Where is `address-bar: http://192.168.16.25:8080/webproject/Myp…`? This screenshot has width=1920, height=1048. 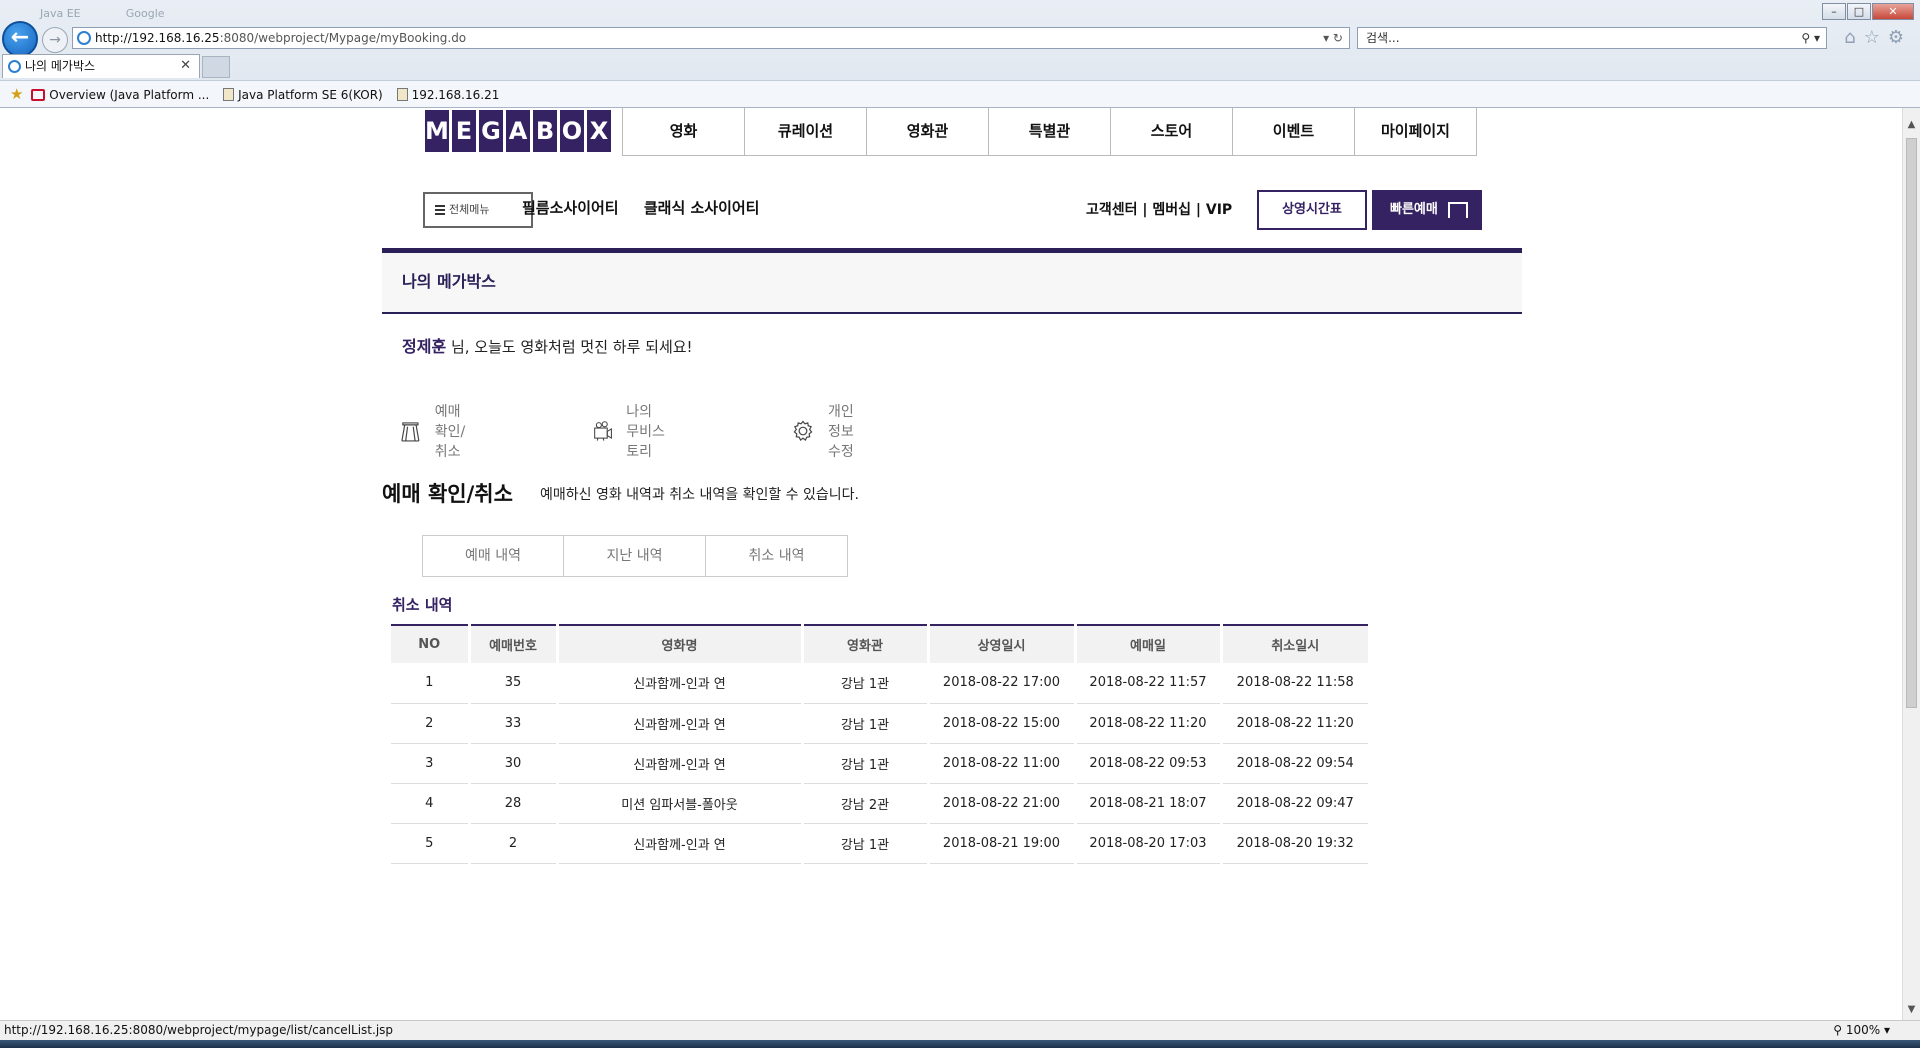
address-bar: http://192.168.16.25:8080/webproject/Myp… is located at coordinates (711, 38).